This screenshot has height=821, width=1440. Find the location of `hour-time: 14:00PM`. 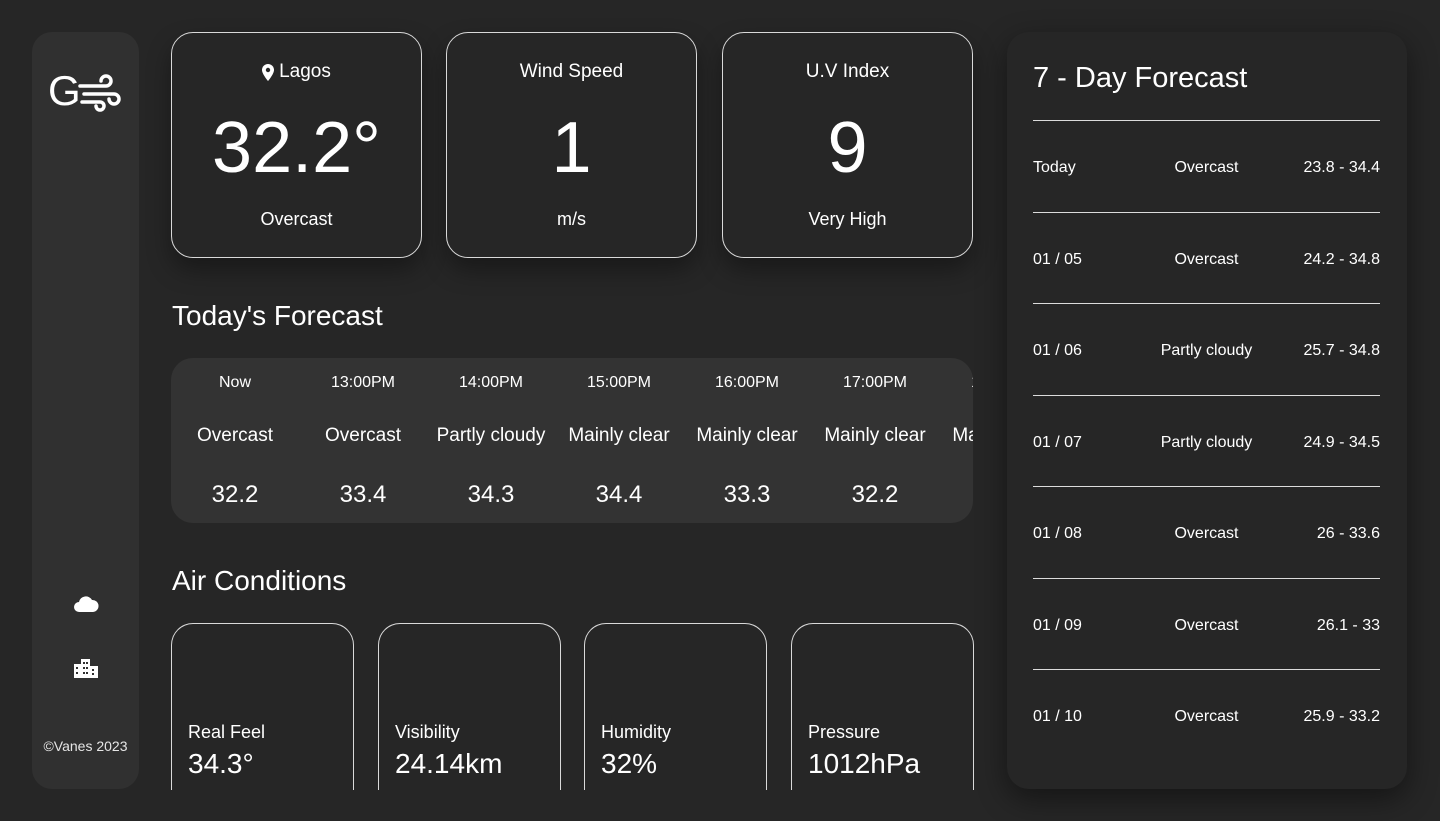

hour-time: 14:00PM is located at coordinates (491, 382).